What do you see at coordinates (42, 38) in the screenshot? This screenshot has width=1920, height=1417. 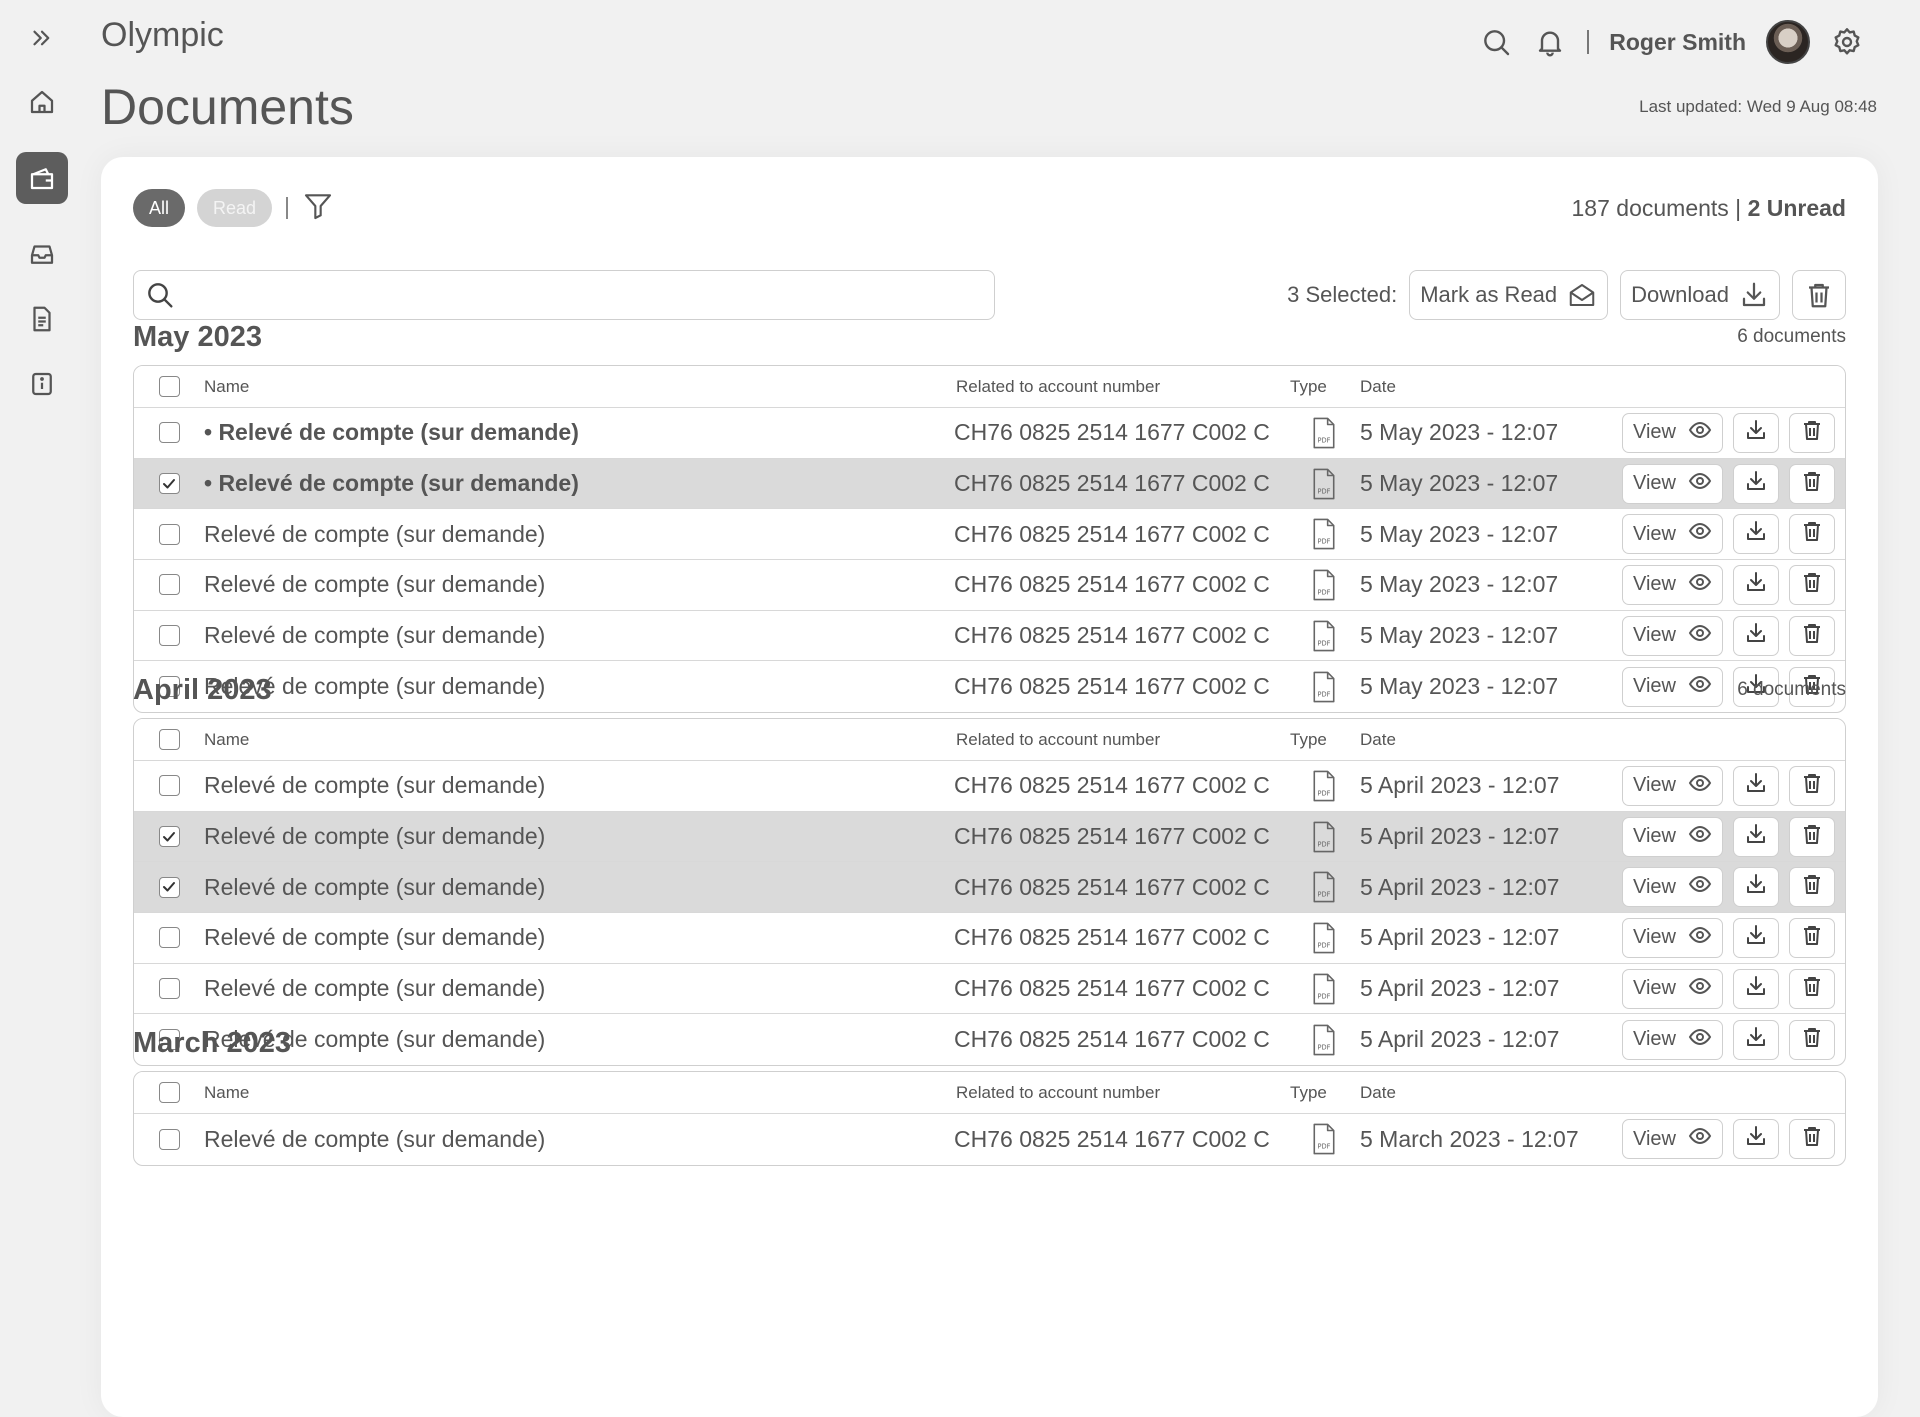 I see `chevrons-right-icon` at bounding box center [42, 38].